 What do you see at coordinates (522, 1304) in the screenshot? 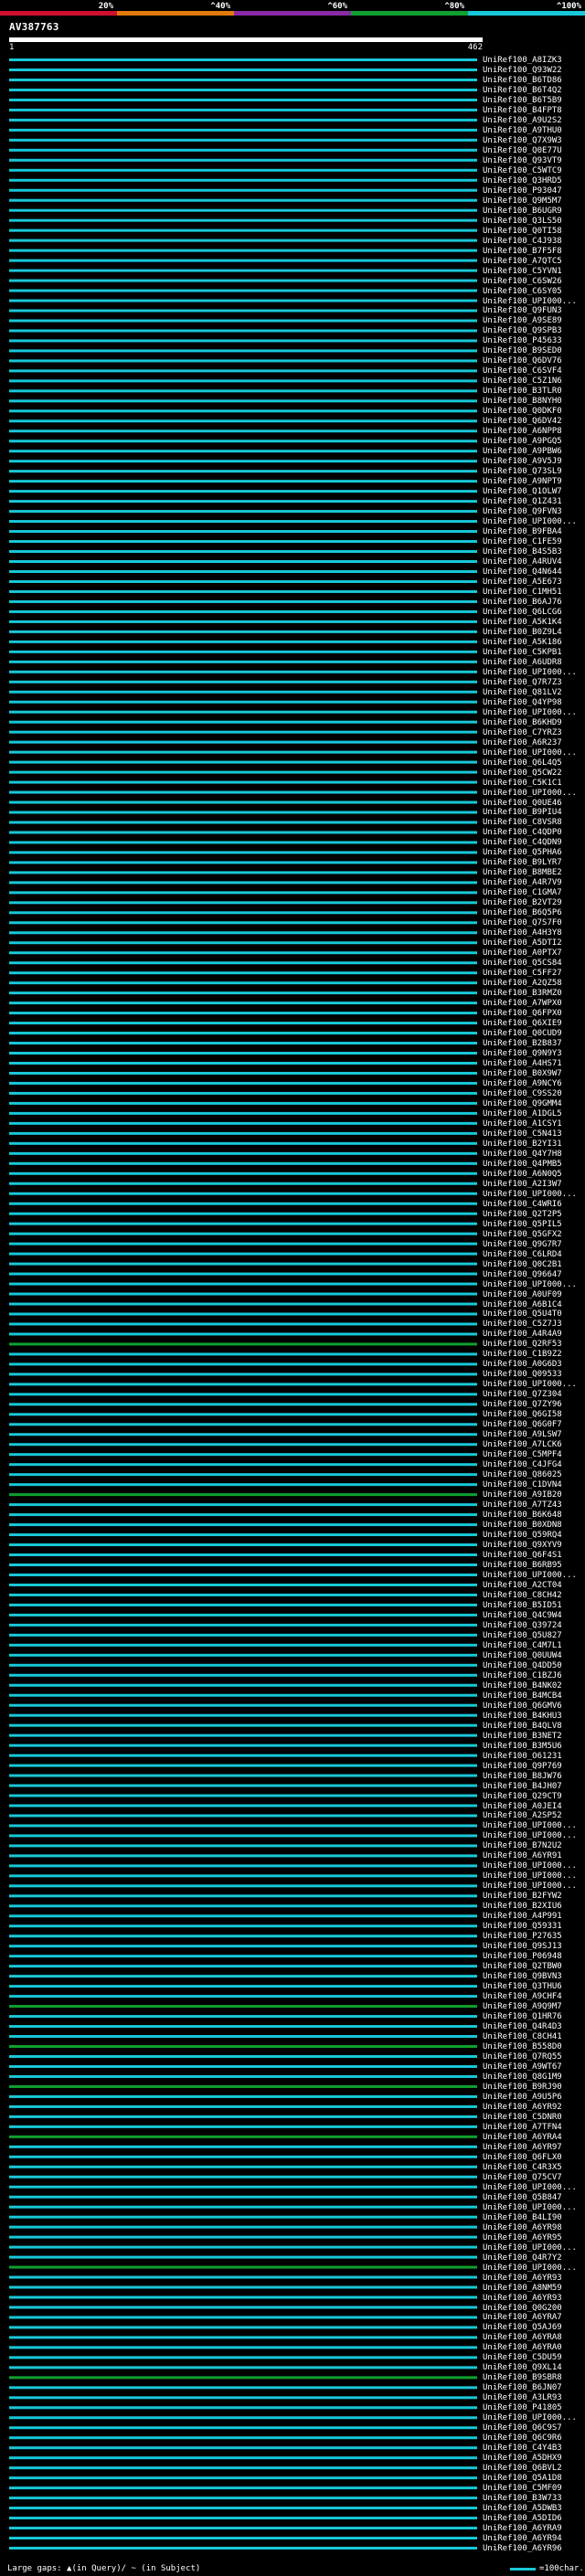
I see `hit-link: UniRef100_A6B1C4` at bounding box center [522, 1304].